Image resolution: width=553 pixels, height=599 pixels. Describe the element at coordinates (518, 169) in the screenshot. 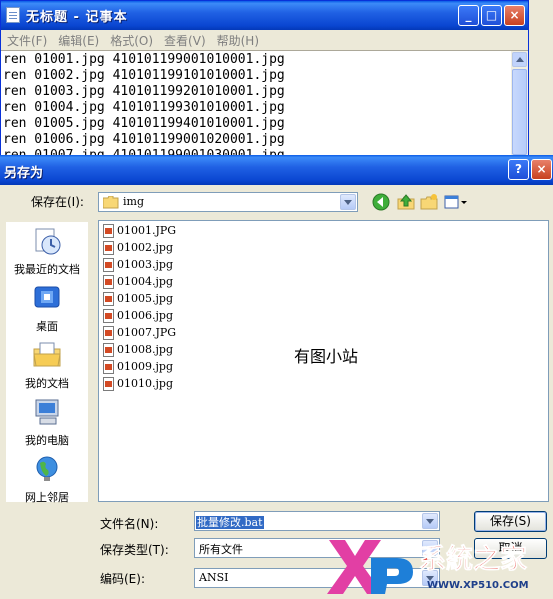

I see `help-button: ?` at that location.